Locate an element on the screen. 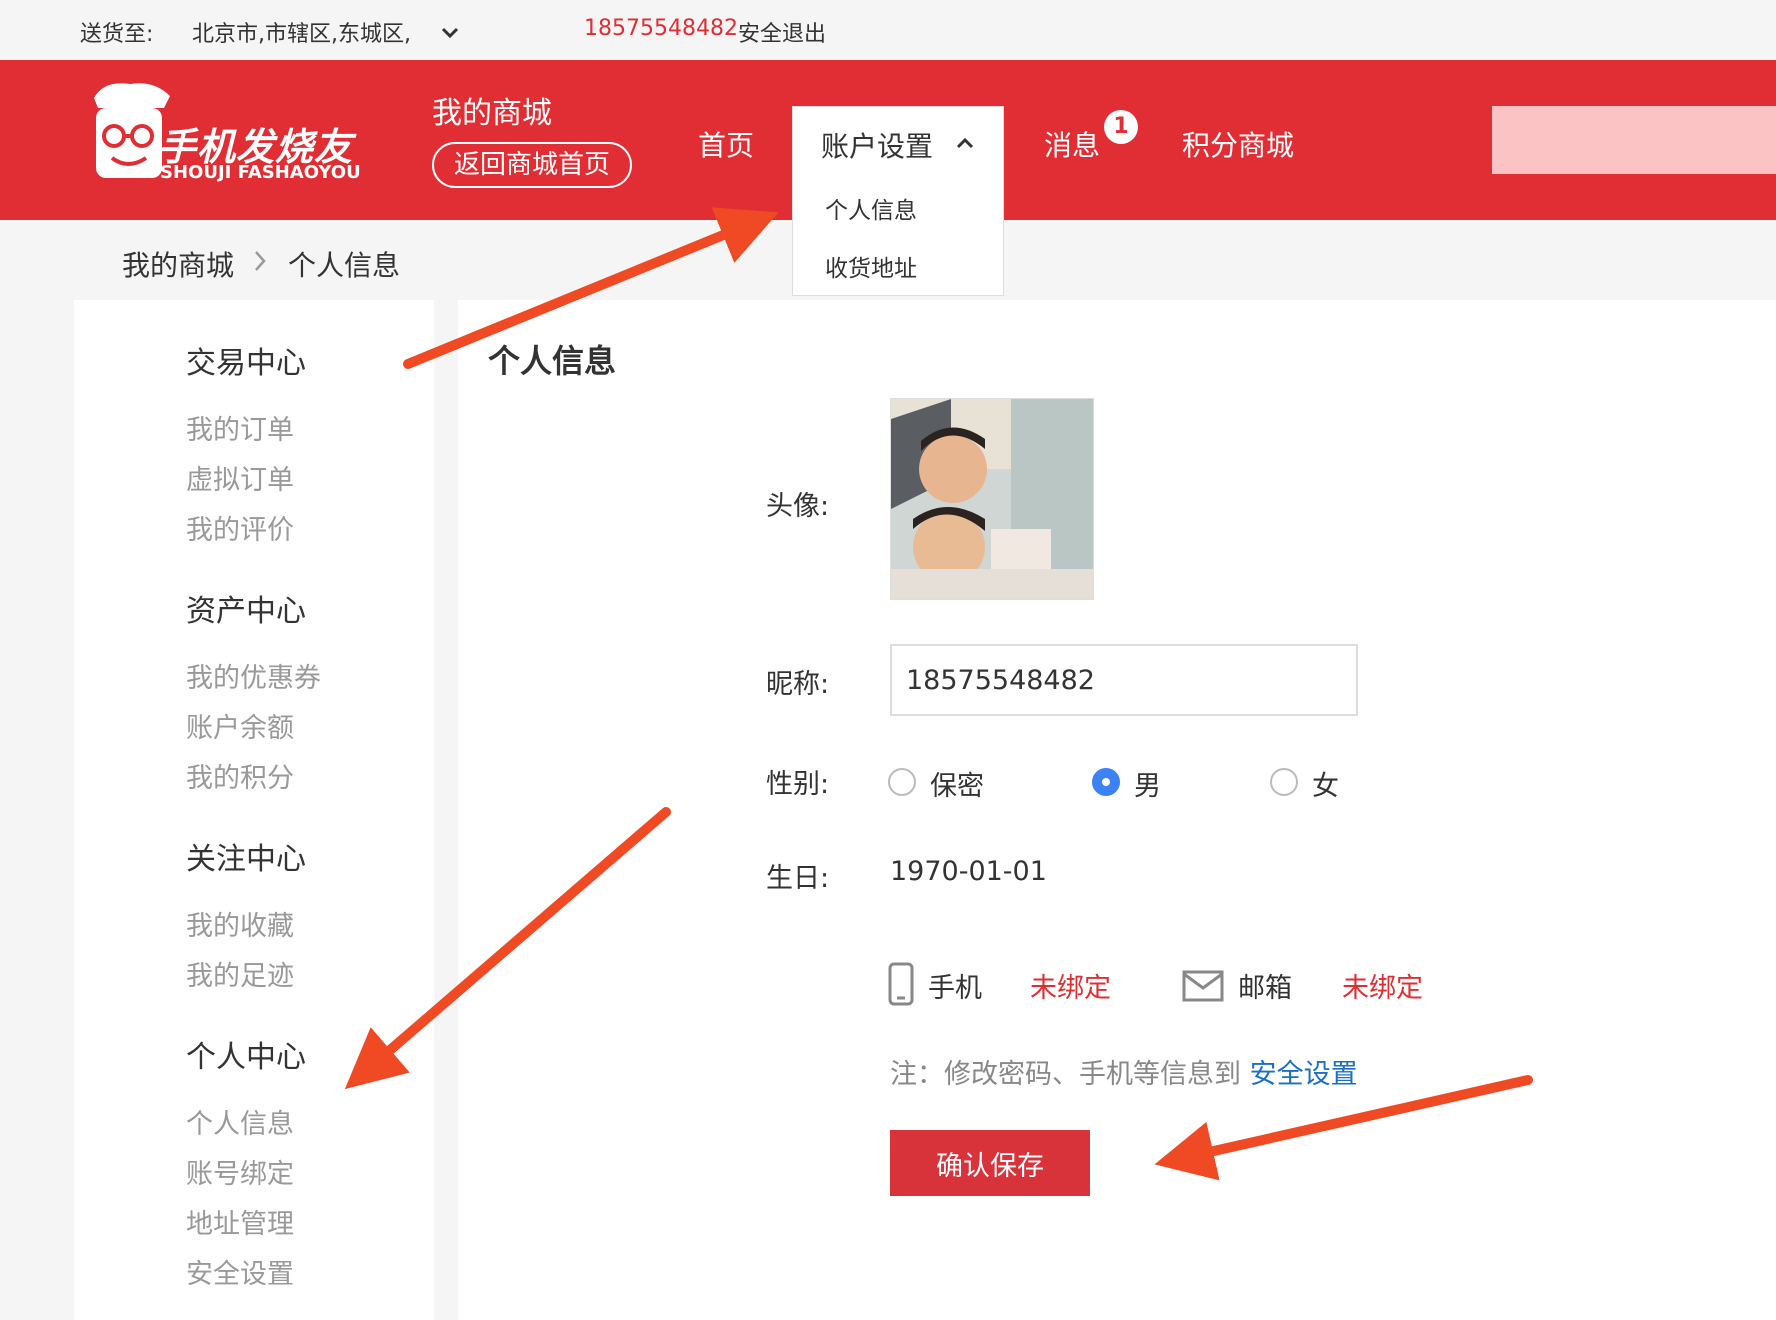 Image resolution: width=1776 pixels, height=1320 pixels. nav-messages: 消息 is located at coordinates (1072, 144).